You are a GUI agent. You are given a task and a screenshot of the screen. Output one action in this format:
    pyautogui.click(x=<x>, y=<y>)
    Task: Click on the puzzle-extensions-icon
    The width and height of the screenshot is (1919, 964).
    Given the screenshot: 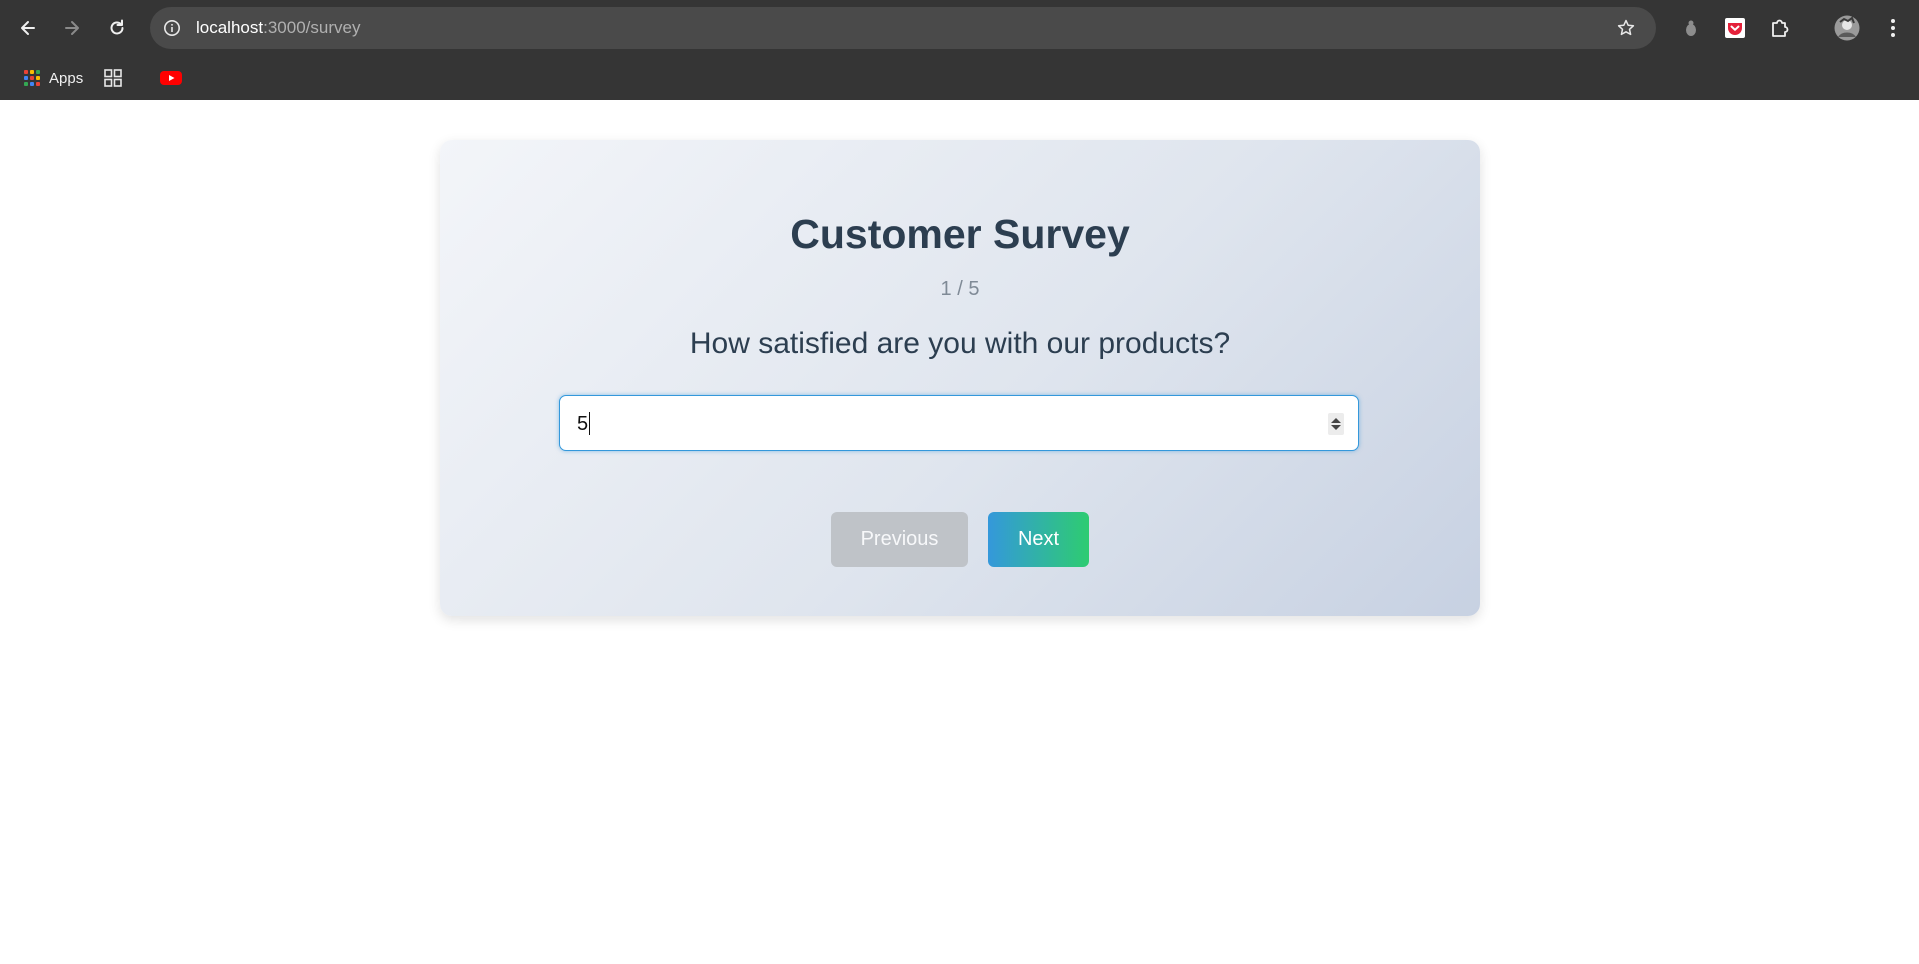 What is the action you would take?
    pyautogui.click(x=1780, y=28)
    